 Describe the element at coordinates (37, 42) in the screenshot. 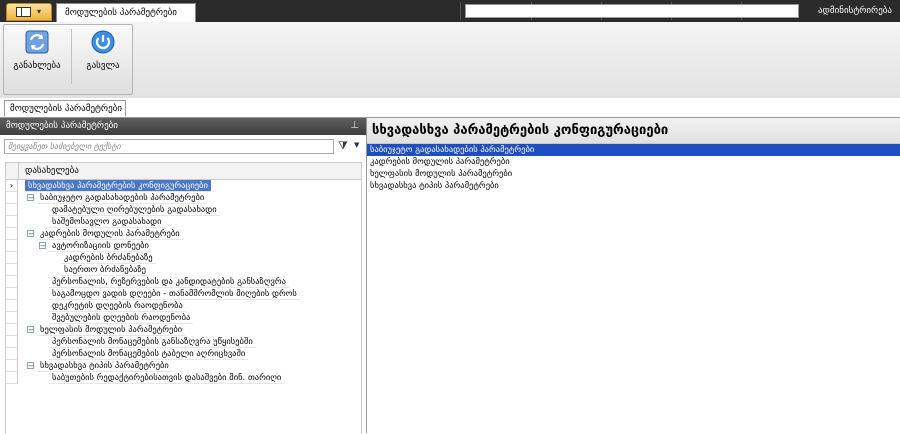

I see `refresh-icon` at that location.